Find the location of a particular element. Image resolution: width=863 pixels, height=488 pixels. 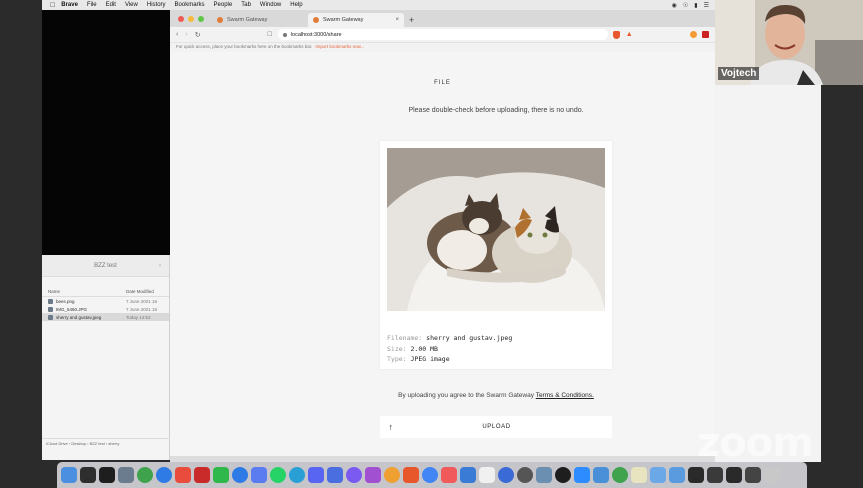

menu-history: History is located at coordinates (156, 5).